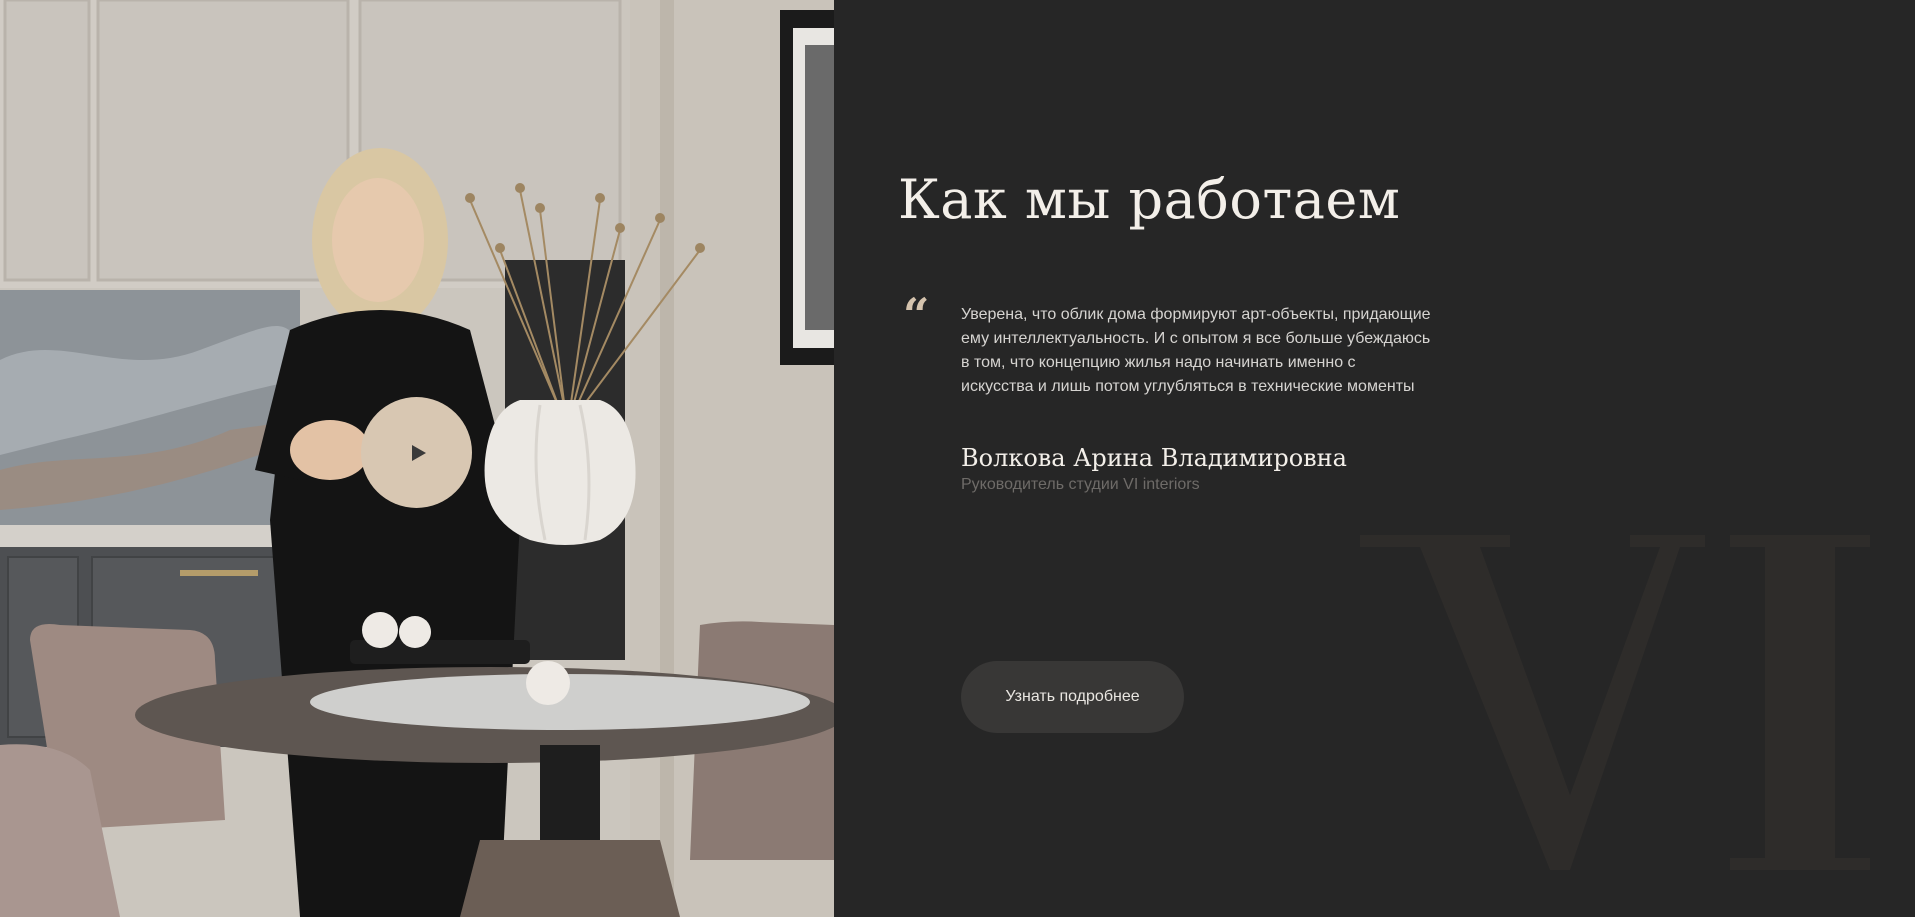 This screenshot has height=917, width=1915. Describe the element at coordinates (1072, 697) in the screenshot. I see `learn-more-button: Узнать подробнее` at that location.